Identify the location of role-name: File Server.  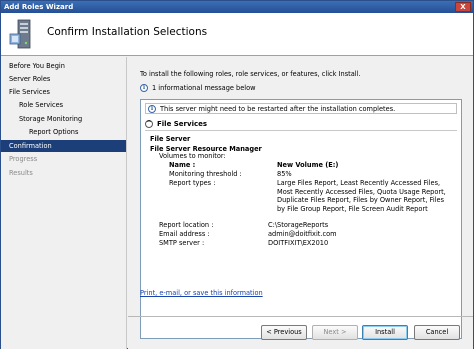
(170, 139).